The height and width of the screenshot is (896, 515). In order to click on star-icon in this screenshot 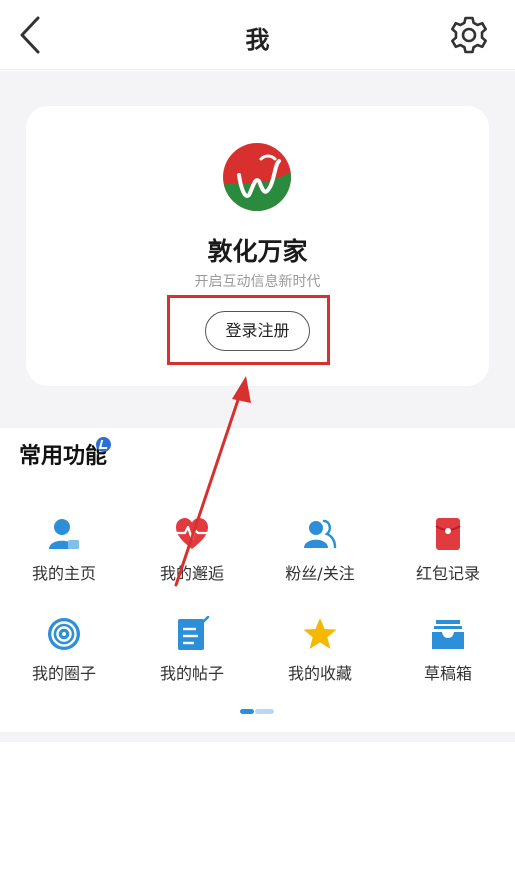, I will do `click(320, 633)`.